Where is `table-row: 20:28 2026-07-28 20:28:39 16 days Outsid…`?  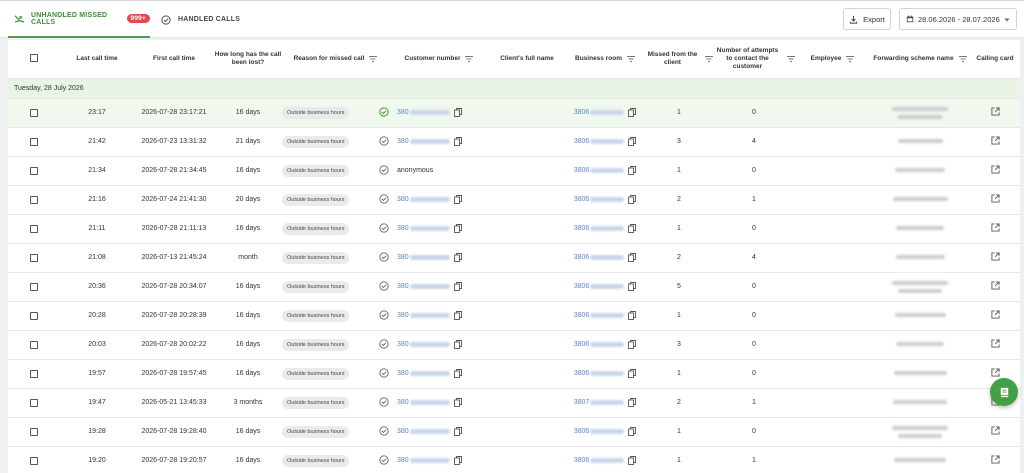 table-row: 20:28 2026-07-28 20:28:39 16 days Outsid… is located at coordinates (514, 316).